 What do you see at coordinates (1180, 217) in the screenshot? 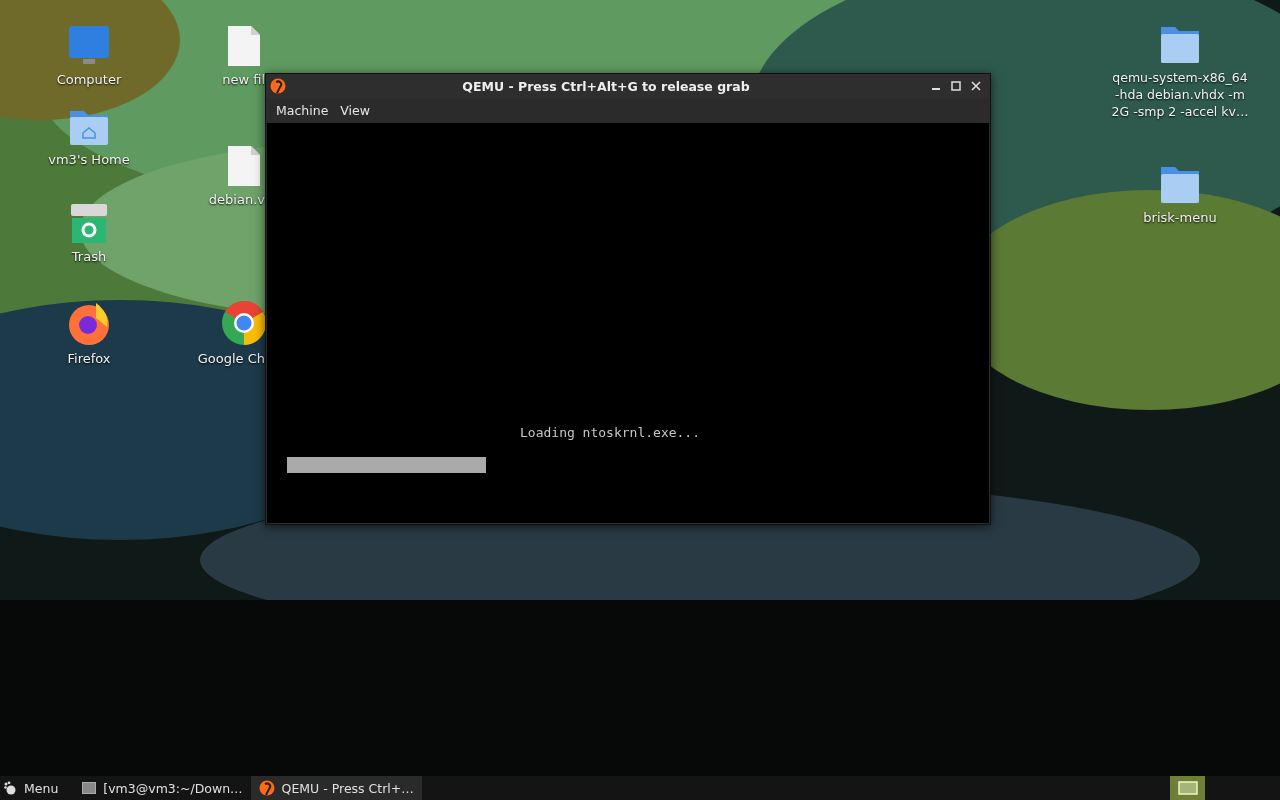
I see `icon-label: brisk-menu` at bounding box center [1180, 217].